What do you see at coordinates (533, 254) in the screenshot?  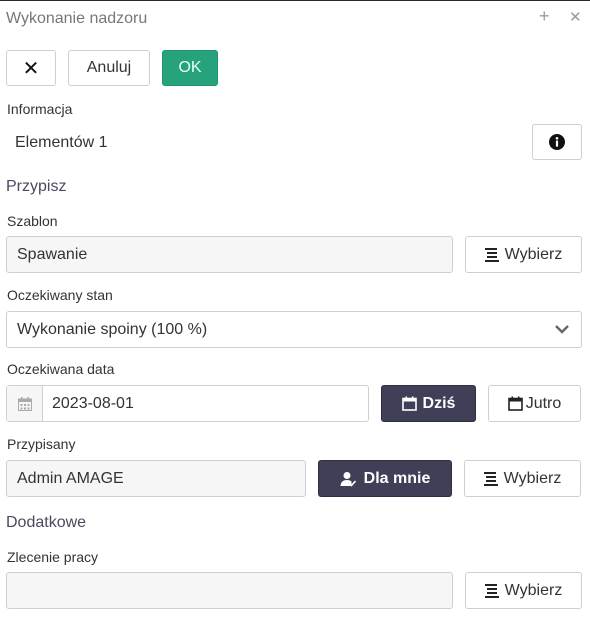 I see `template-choose-label: Wybierz` at bounding box center [533, 254].